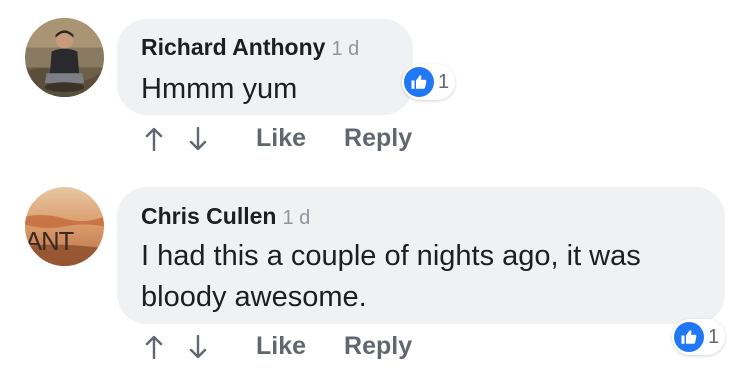  Describe the element at coordinates (265, 67) in the screenshot. I see `comment-bubble: Richard Anthony 1 d Hmmm yum` at that location.